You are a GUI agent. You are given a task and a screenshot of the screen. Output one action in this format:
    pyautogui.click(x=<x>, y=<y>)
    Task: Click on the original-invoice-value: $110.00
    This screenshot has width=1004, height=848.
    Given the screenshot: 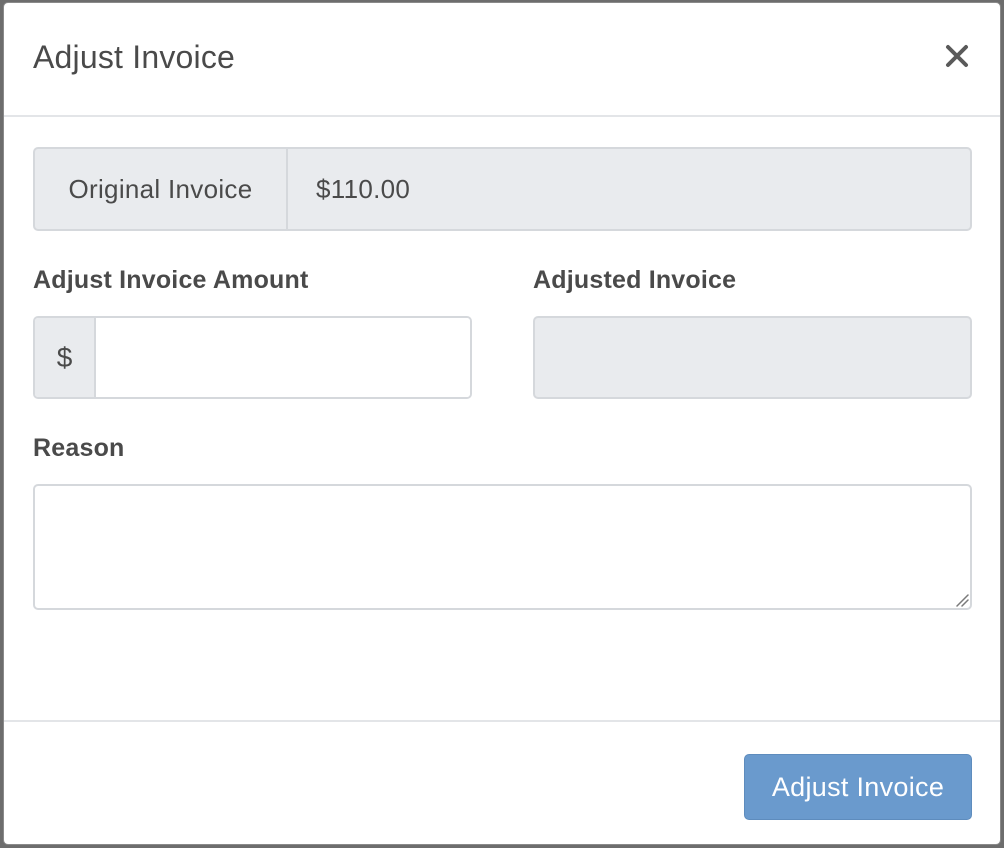 What is the action you would take?
    pyautogui.click(x=363, y=188)
    